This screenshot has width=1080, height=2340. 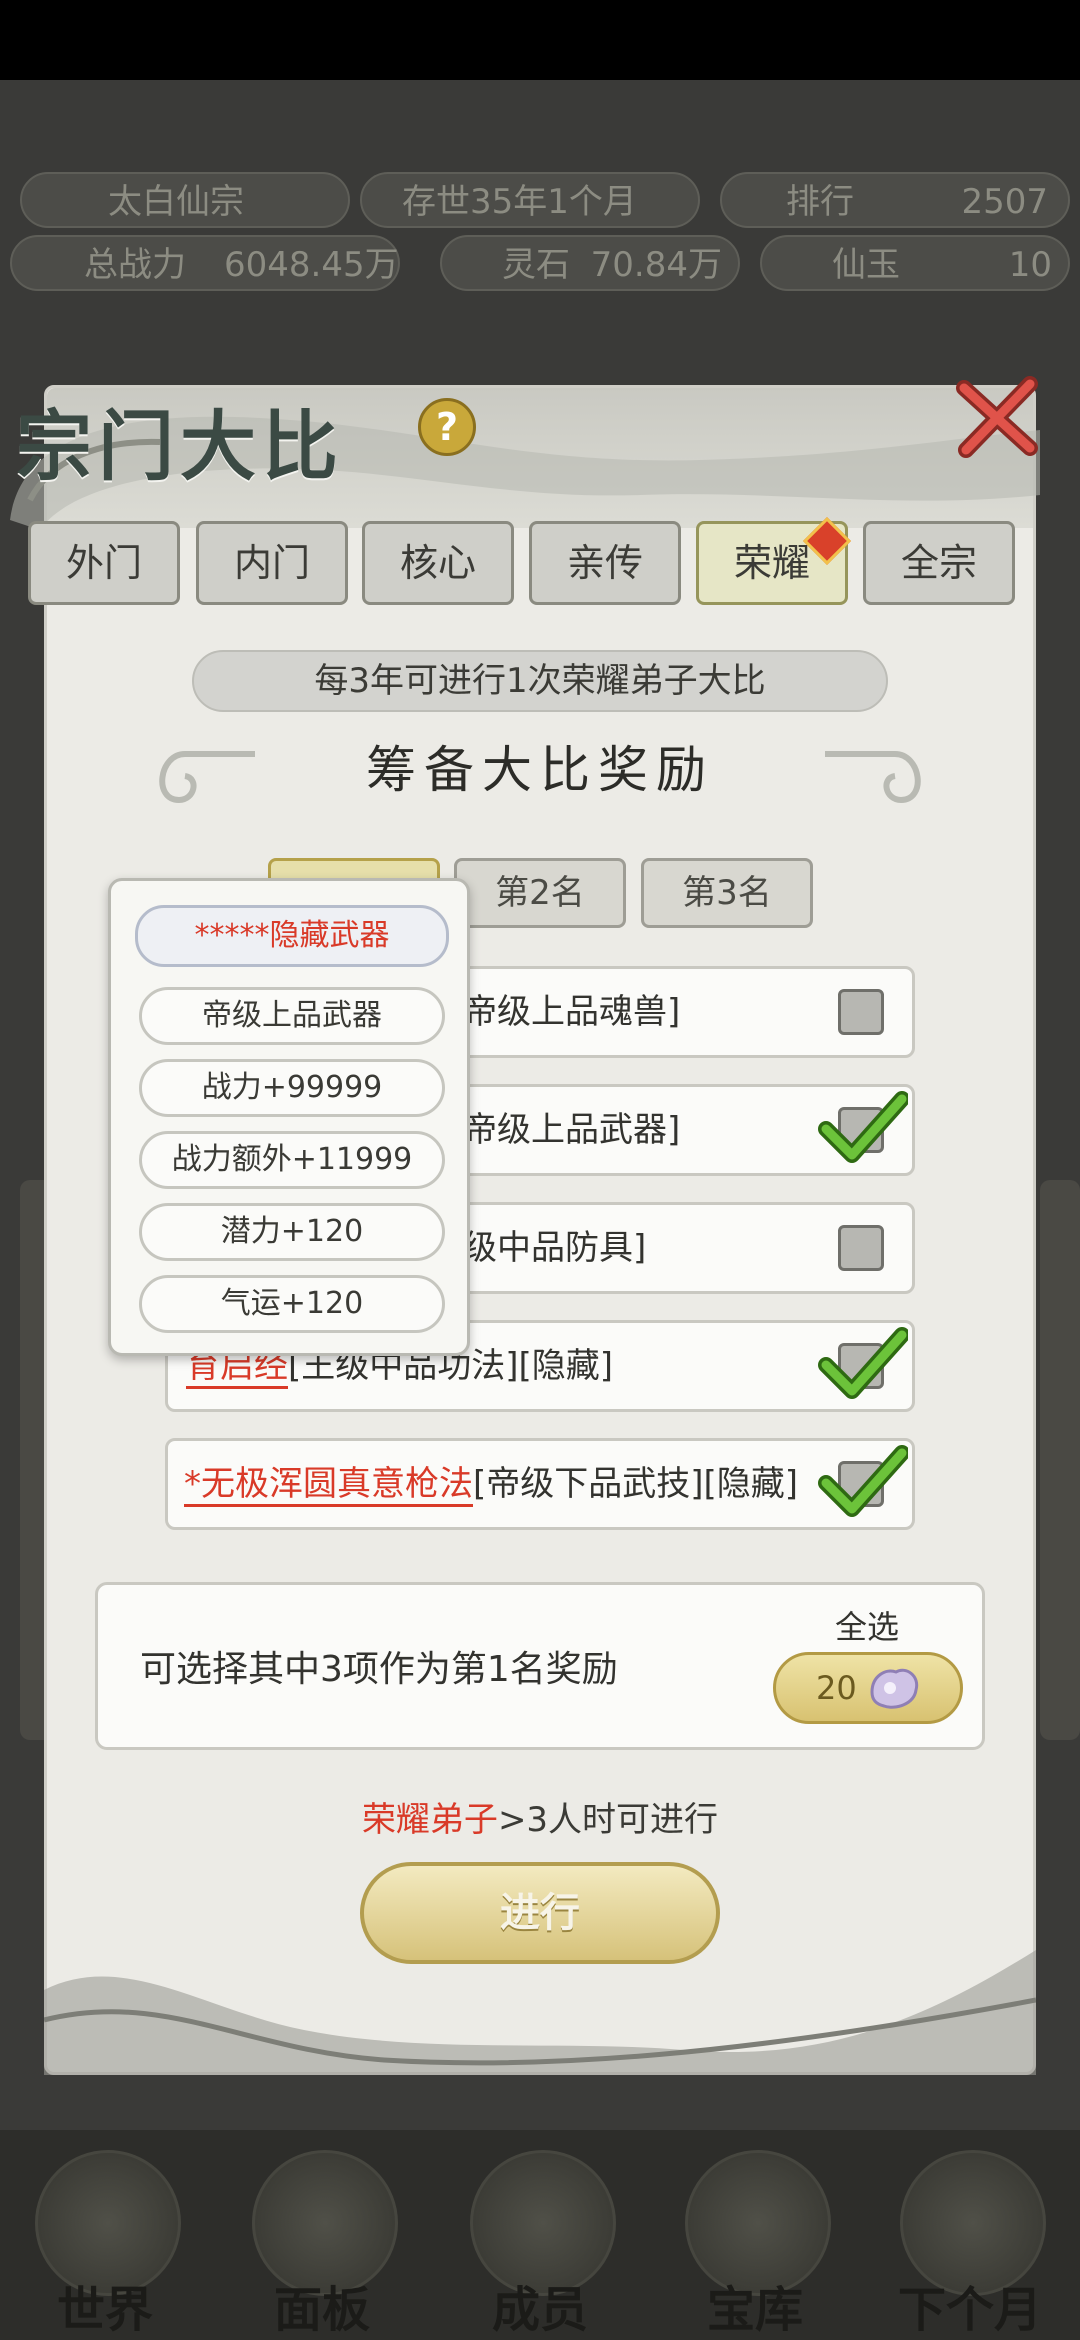 I want to click on reward-highlight: *无极浑圆真意枪法, so click(x=328, y=1485).